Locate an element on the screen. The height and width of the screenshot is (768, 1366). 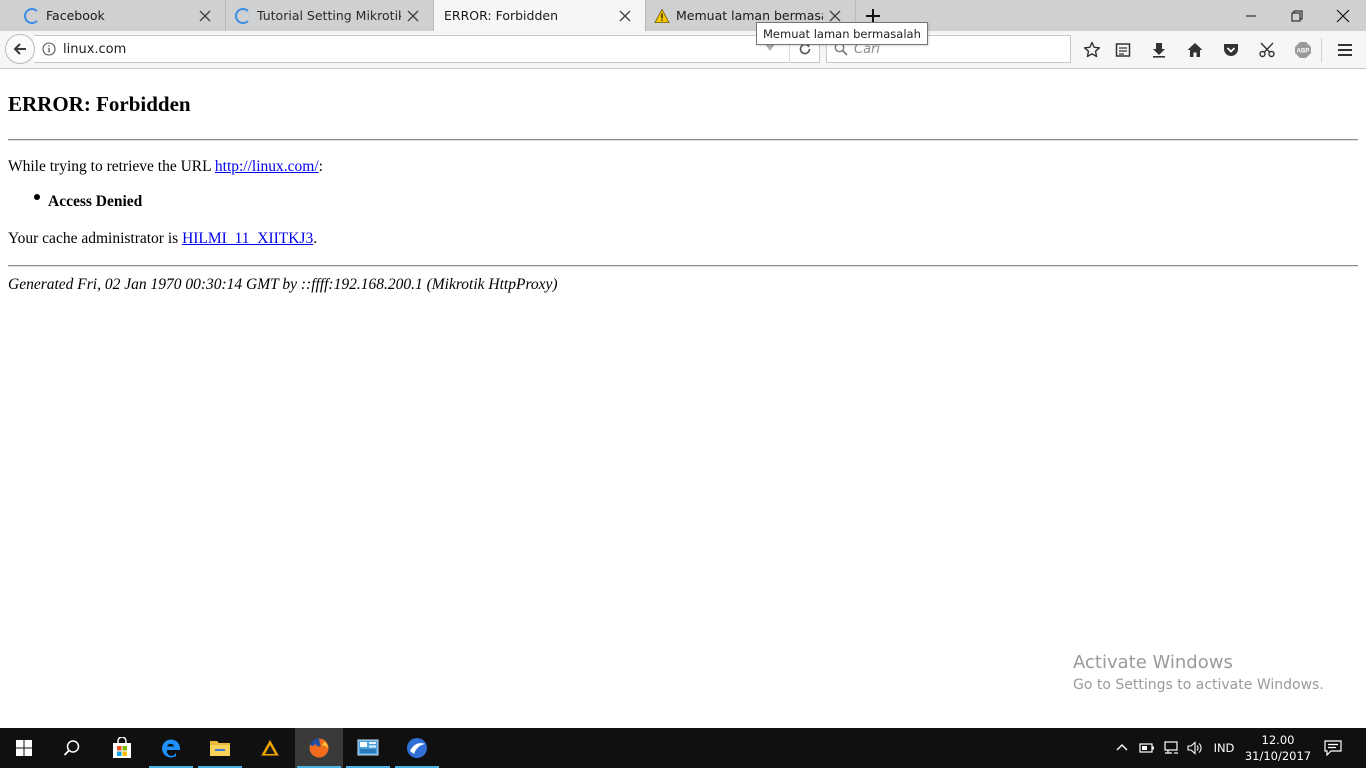
close-icon is located at coordinates (1343, 15).